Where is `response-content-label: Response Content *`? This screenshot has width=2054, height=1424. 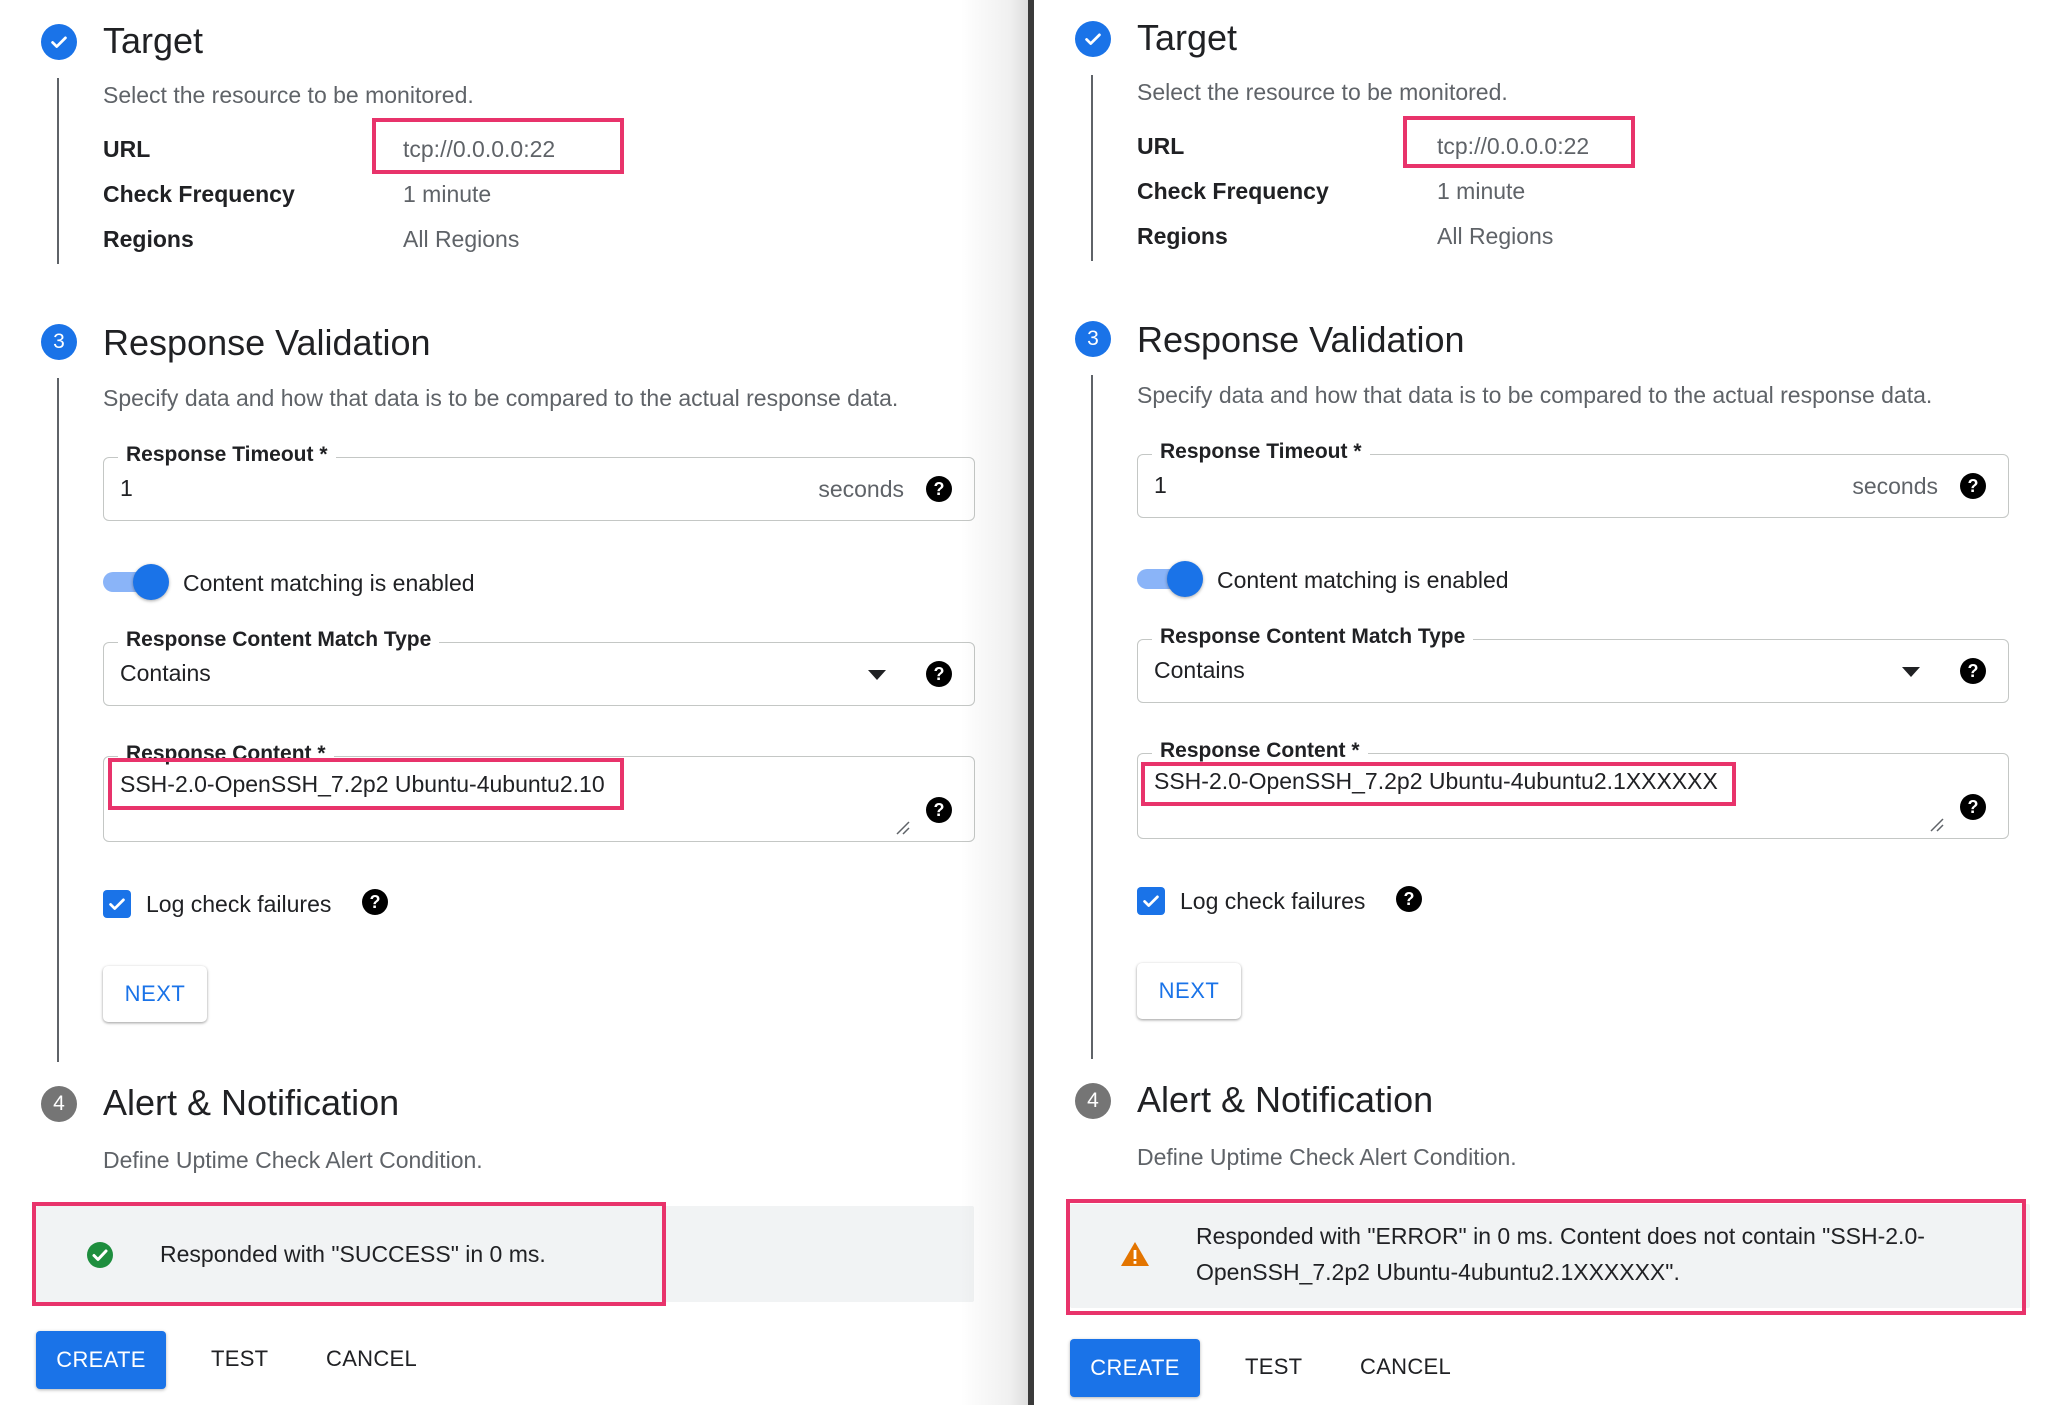
response-content-label: Response Content * is located at coordinates (1260, 751).